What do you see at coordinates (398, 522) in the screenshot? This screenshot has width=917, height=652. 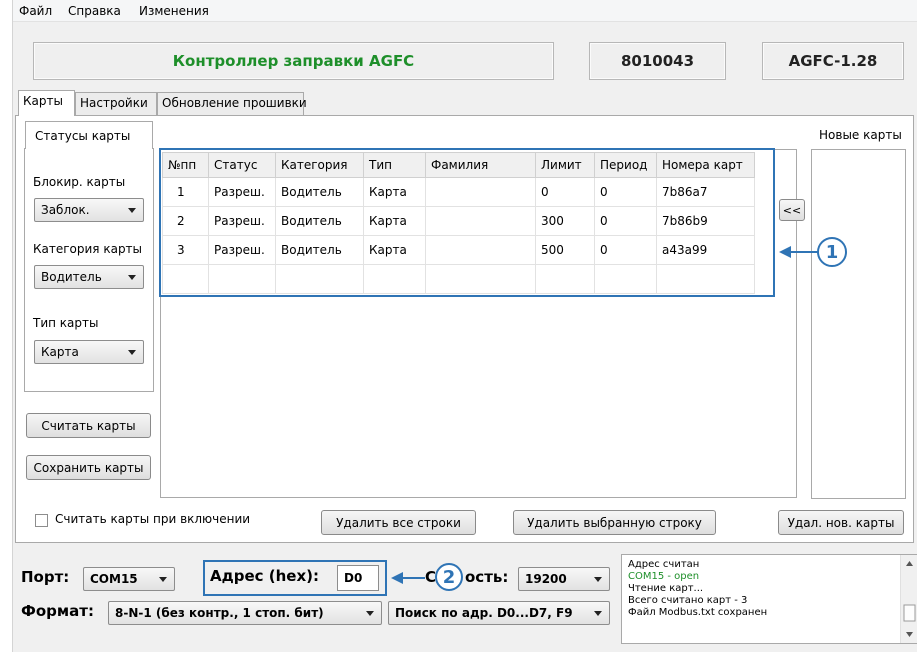 I see `delete-all-rows-button: Удалить все строки` at bounding box center [398, 522].